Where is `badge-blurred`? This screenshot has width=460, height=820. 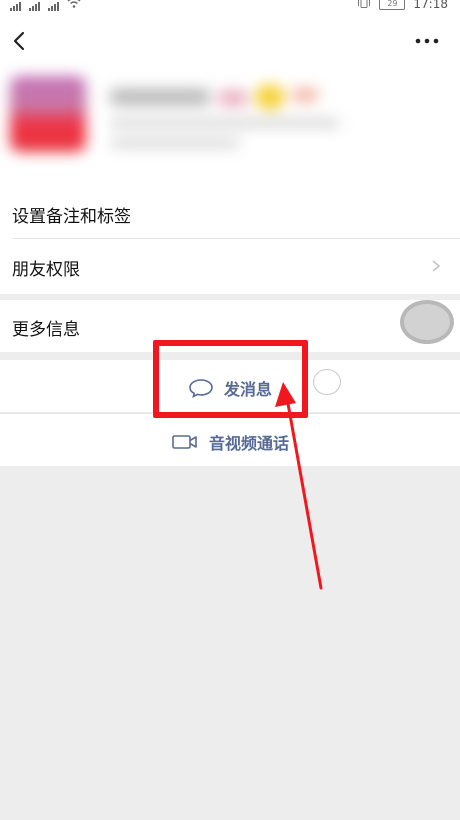
badge-blurred is located at coordinates (233, 98).